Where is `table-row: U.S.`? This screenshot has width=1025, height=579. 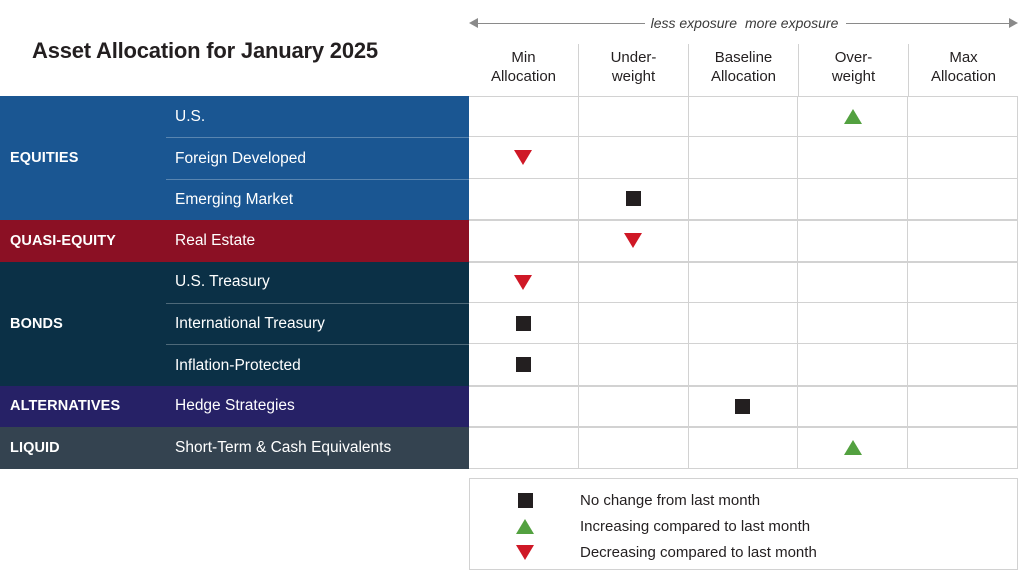 table-row: U.S. is located at coordinates (592, 117).